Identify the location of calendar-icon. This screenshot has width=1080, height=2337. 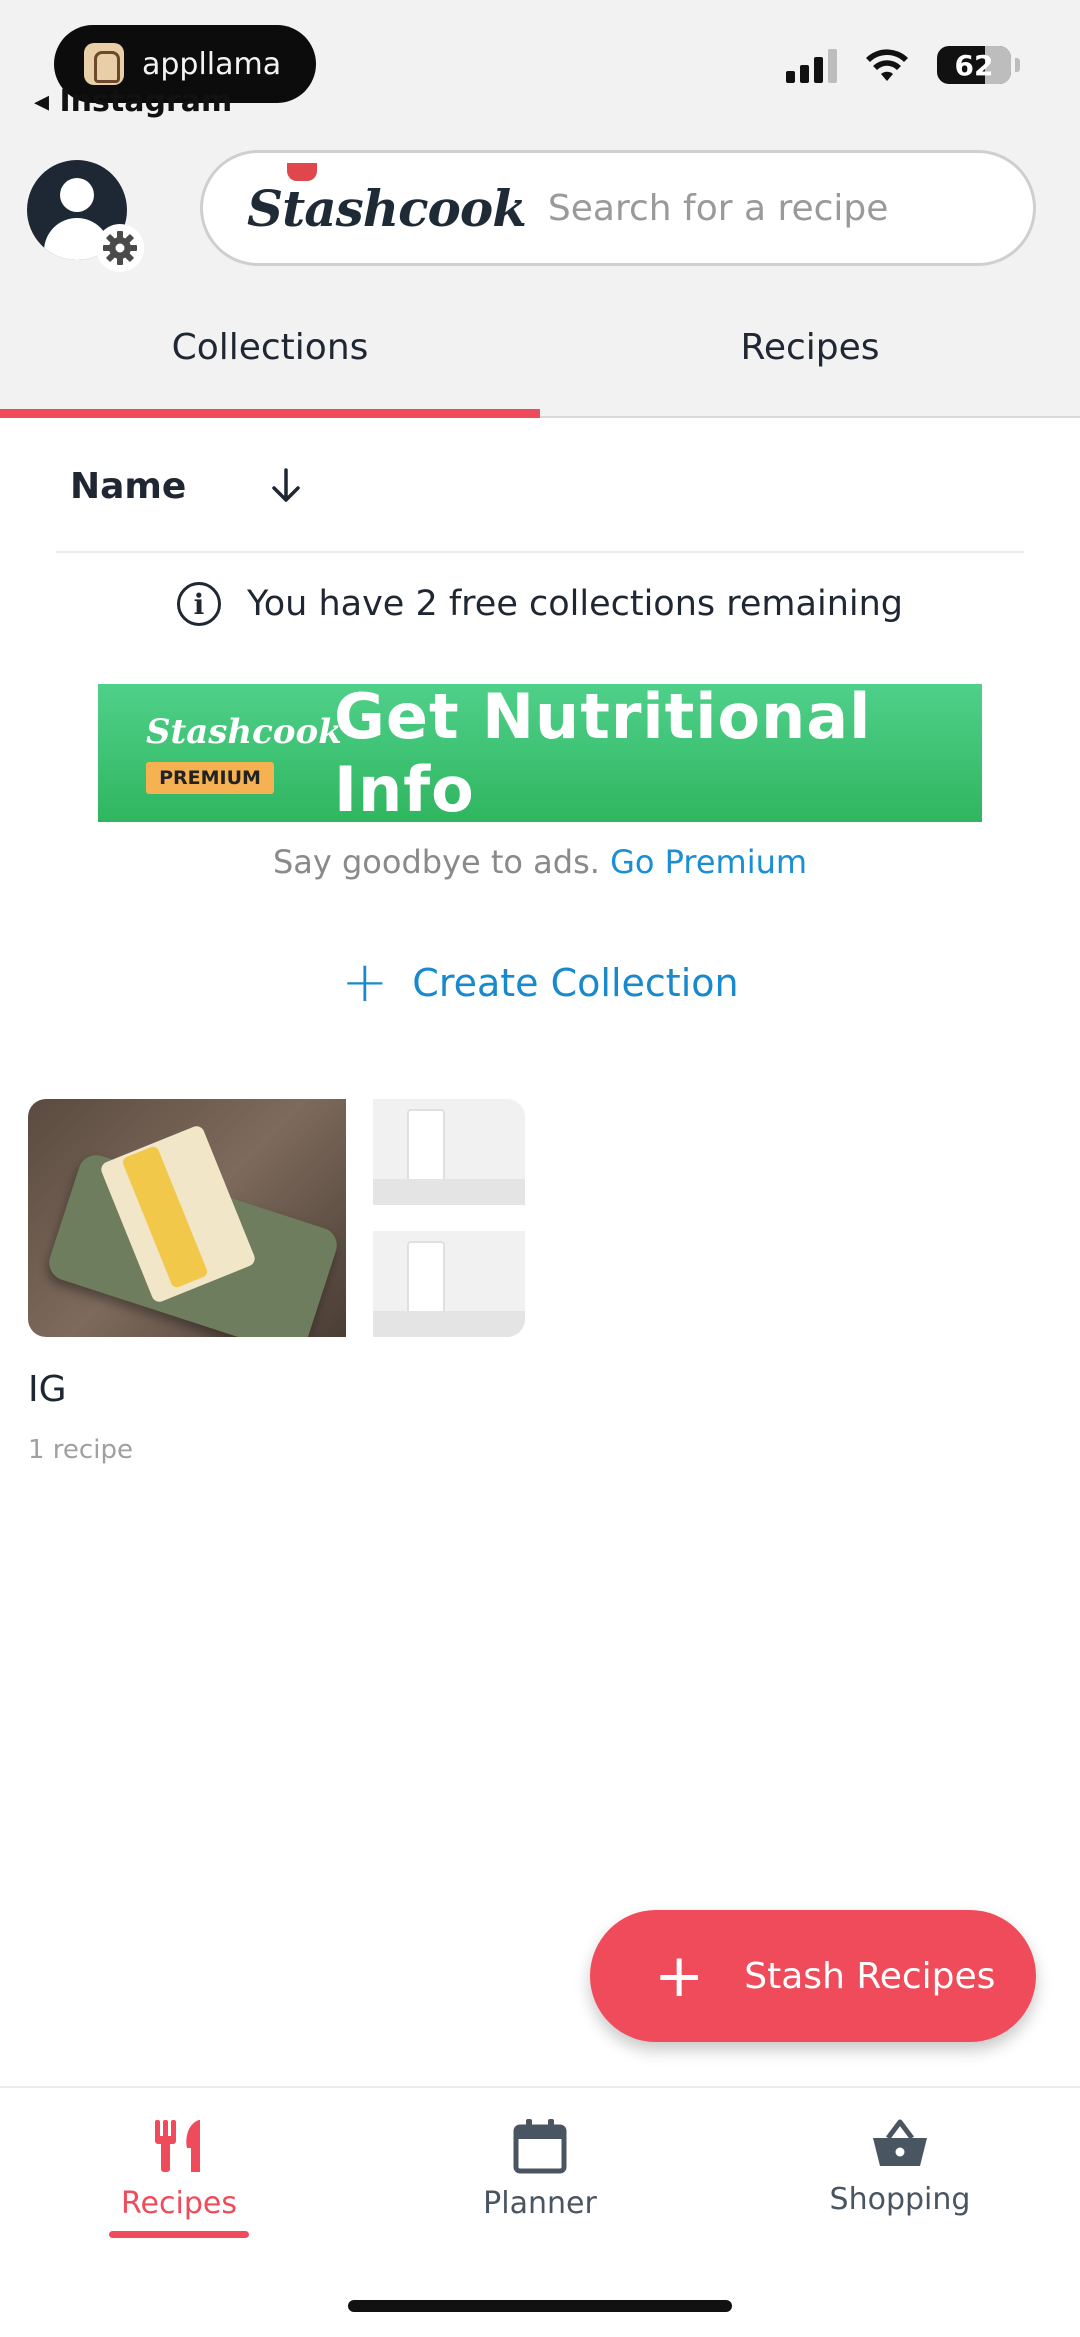
(540, 2146).